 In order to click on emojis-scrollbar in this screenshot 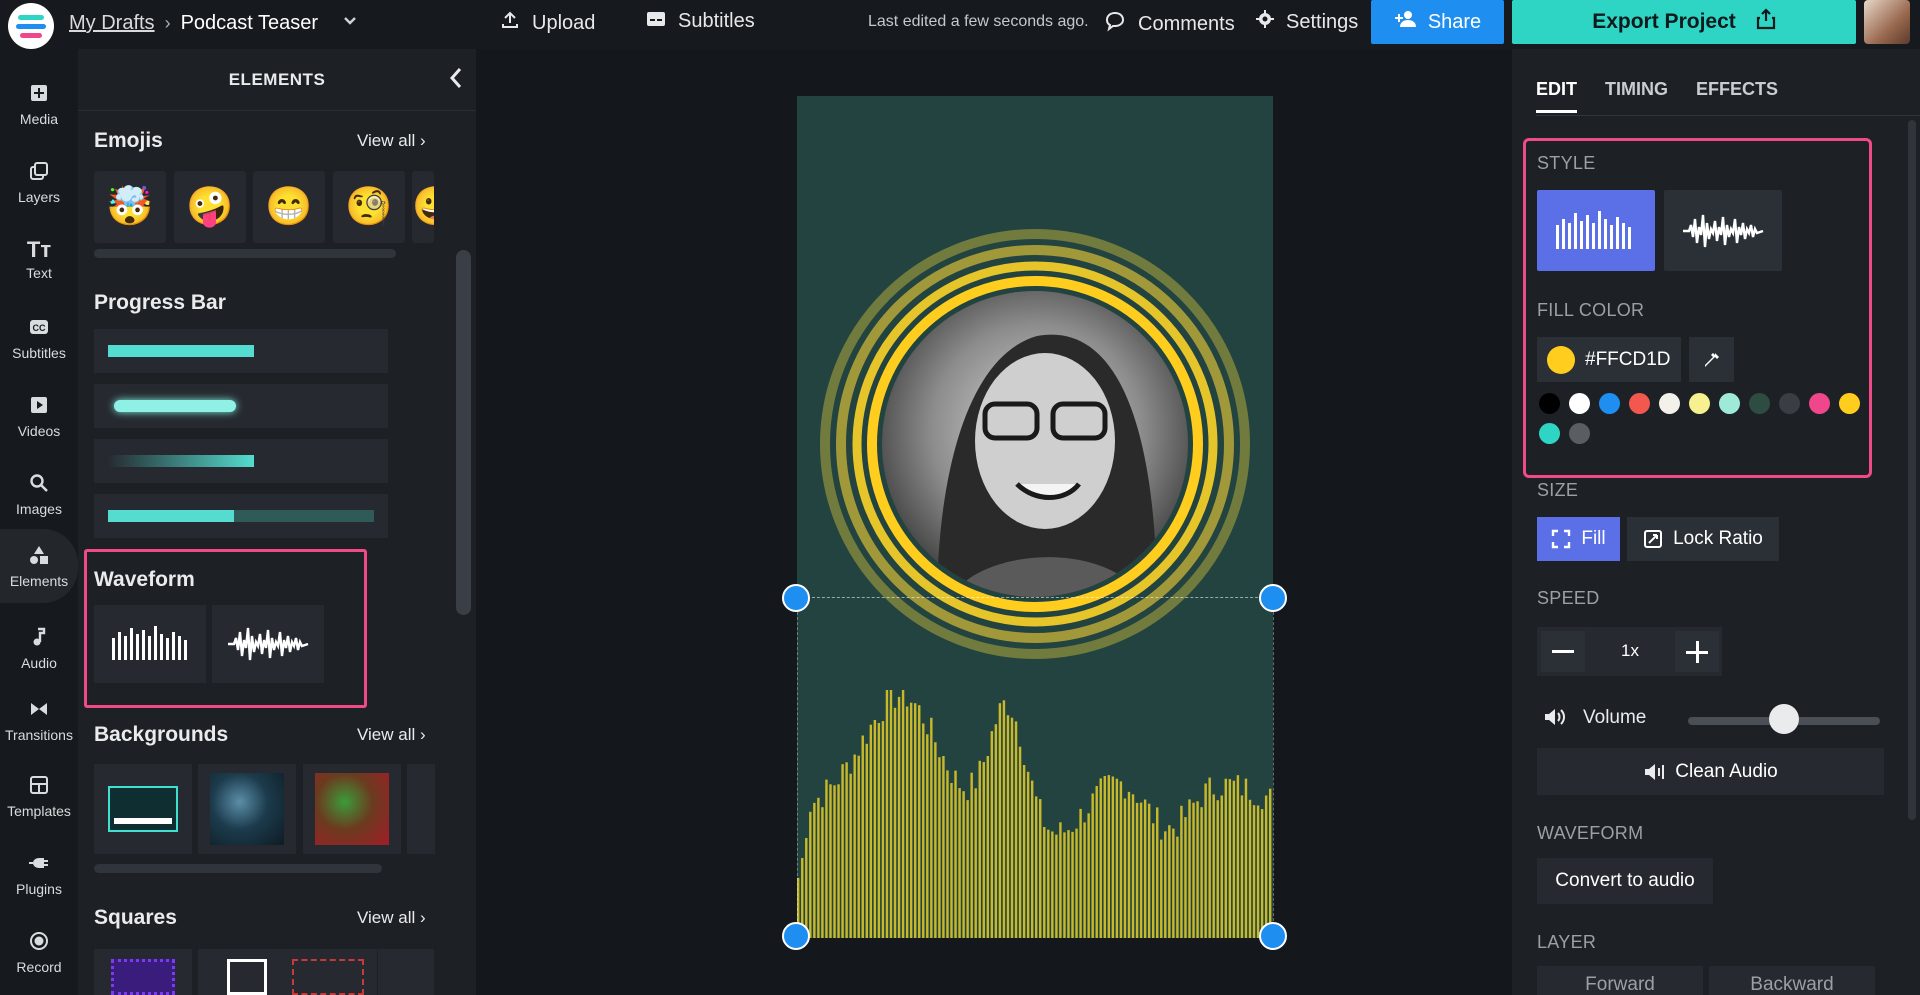, I will do `click(245, 253)`.